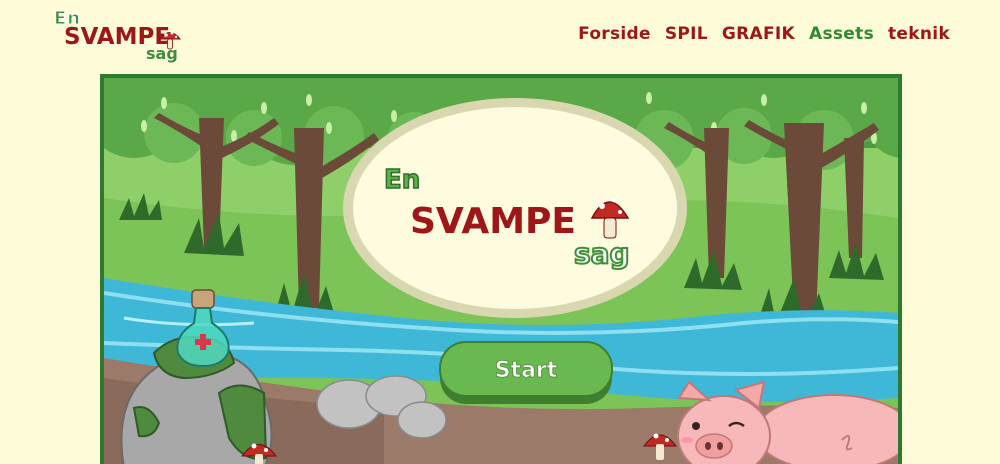 This screenshot has width=1000, height=464. What do you see at coordinates (117, 36) in the screenshot?
I see `site-logo: En SVAMPE sag` at bounding box center [117, 36].